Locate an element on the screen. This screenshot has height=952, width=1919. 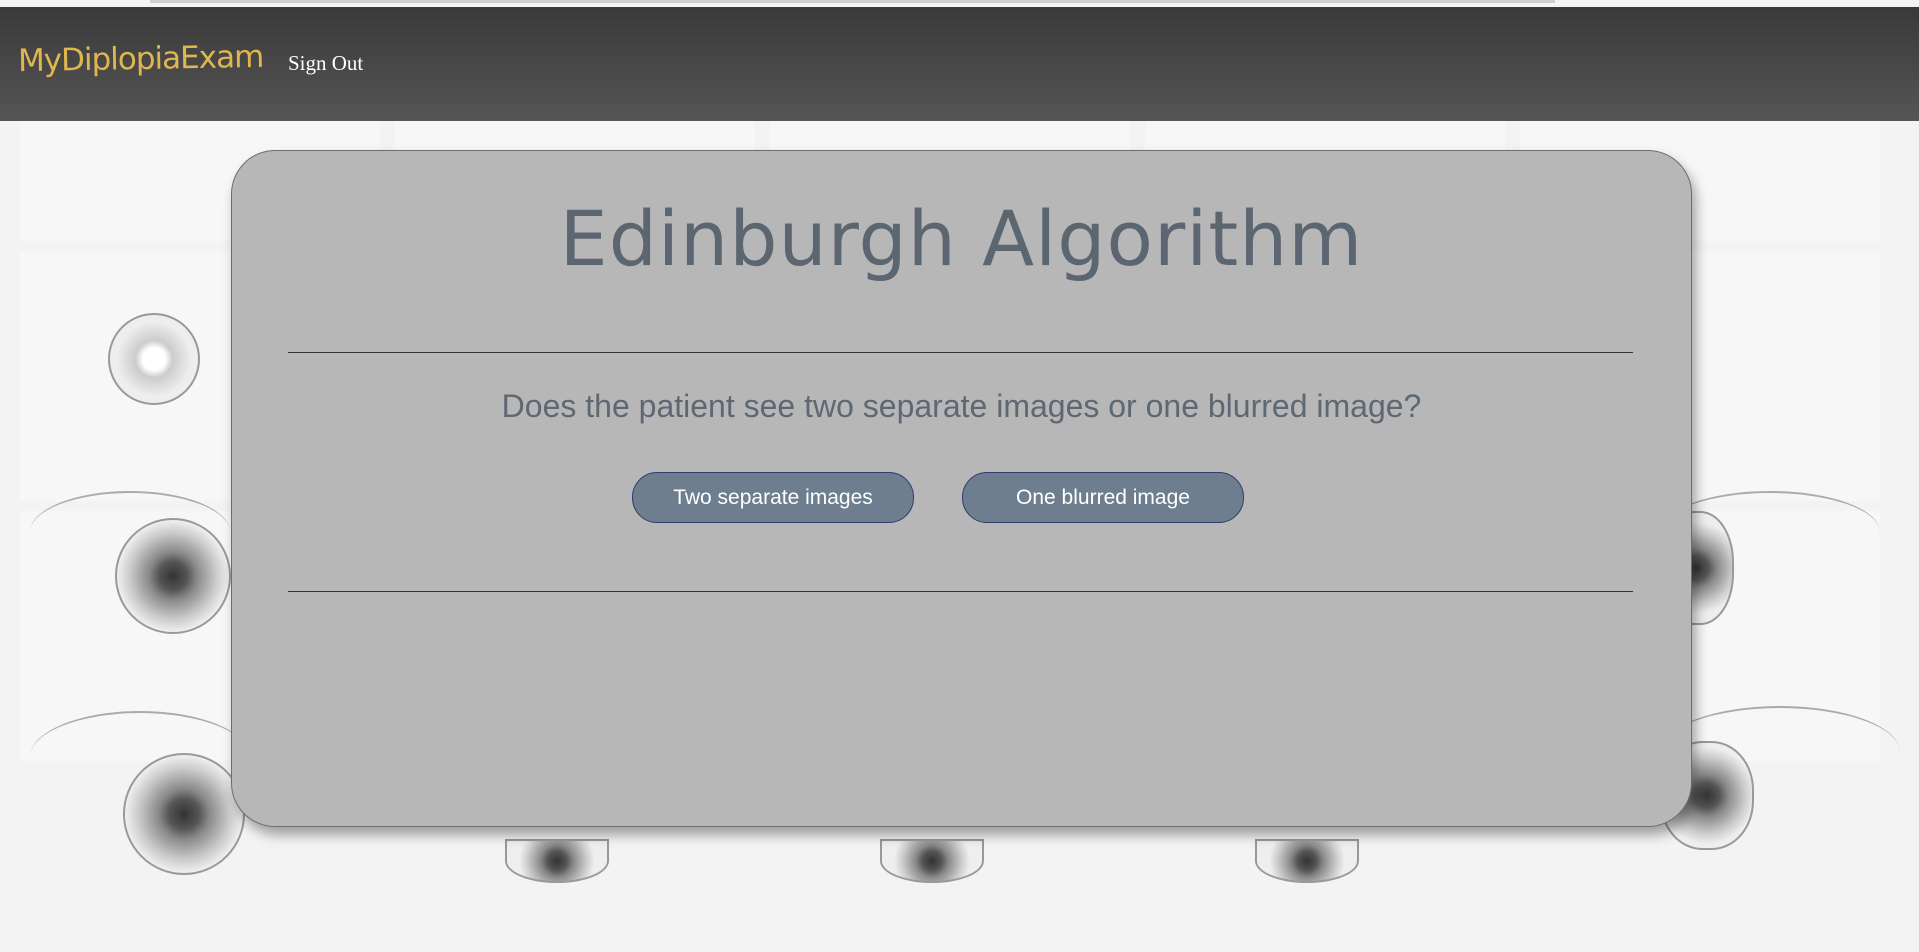
sign-out-link: Sign Out is located at coordinates (325, 63).